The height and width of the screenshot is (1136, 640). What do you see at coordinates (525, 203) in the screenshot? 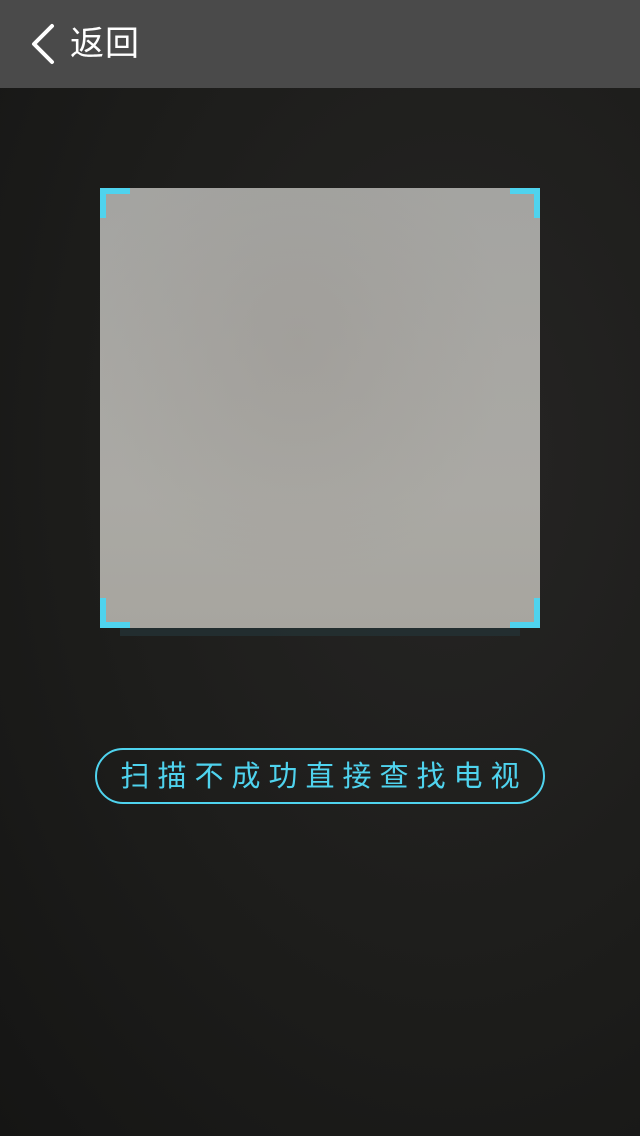
I see `scan-corner-top-right` at bounding box center [525, 203].